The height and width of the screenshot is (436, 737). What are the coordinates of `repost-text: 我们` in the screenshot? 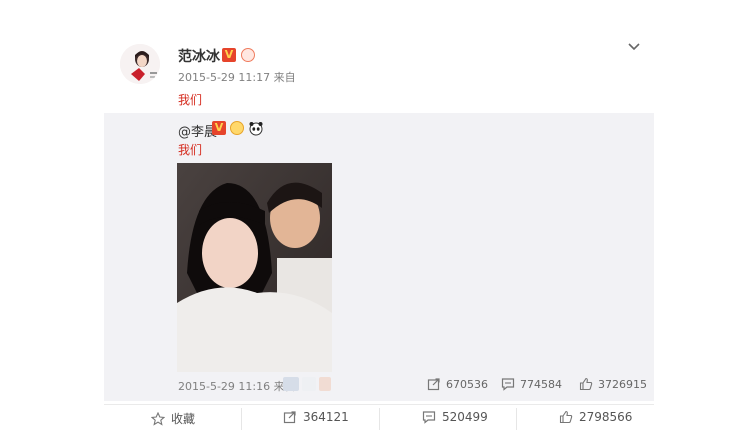 It's located at (190, 150).